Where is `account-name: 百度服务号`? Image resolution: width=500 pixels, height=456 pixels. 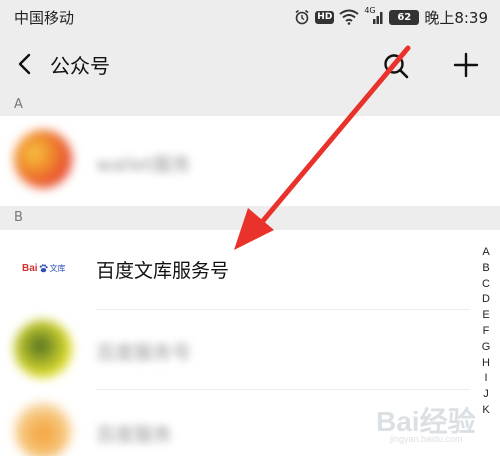 account-name: 百度服务号 is located at coordinates (144, 353).